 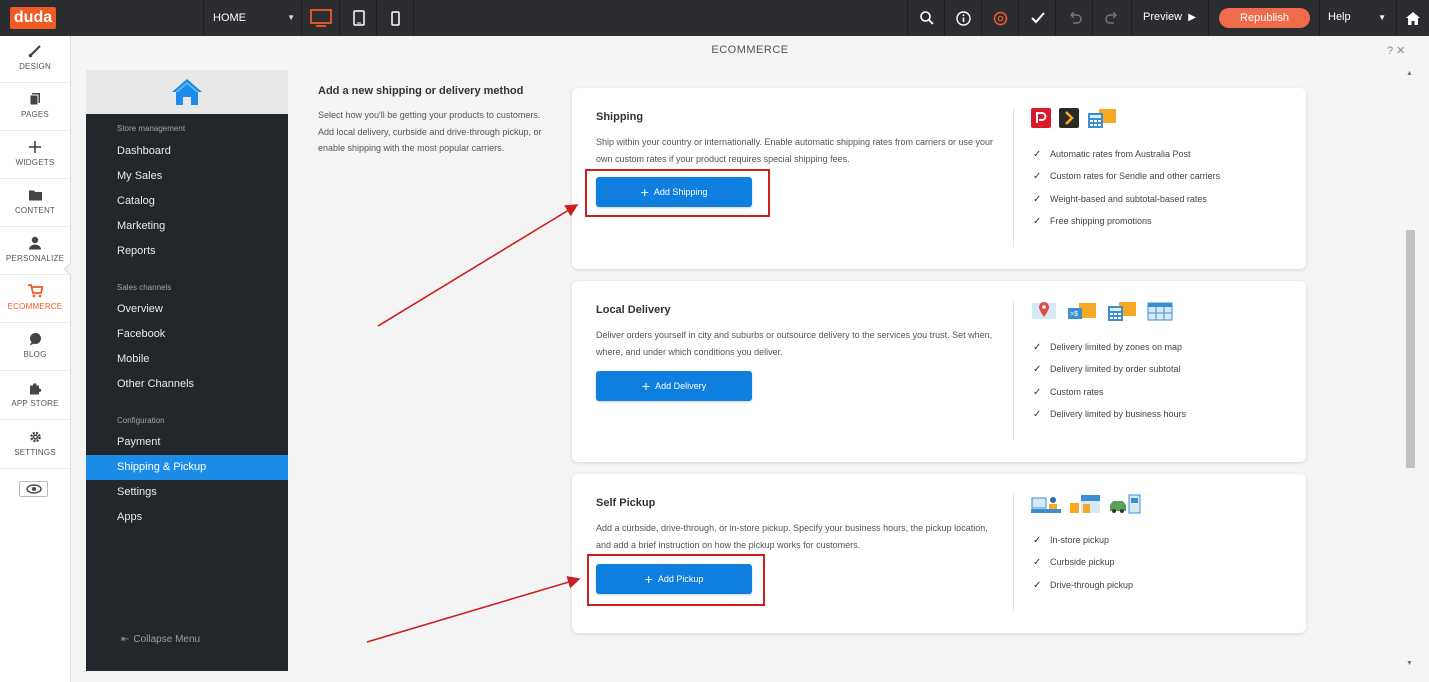 I want to click on info-icon, so click(x=963, y=18).